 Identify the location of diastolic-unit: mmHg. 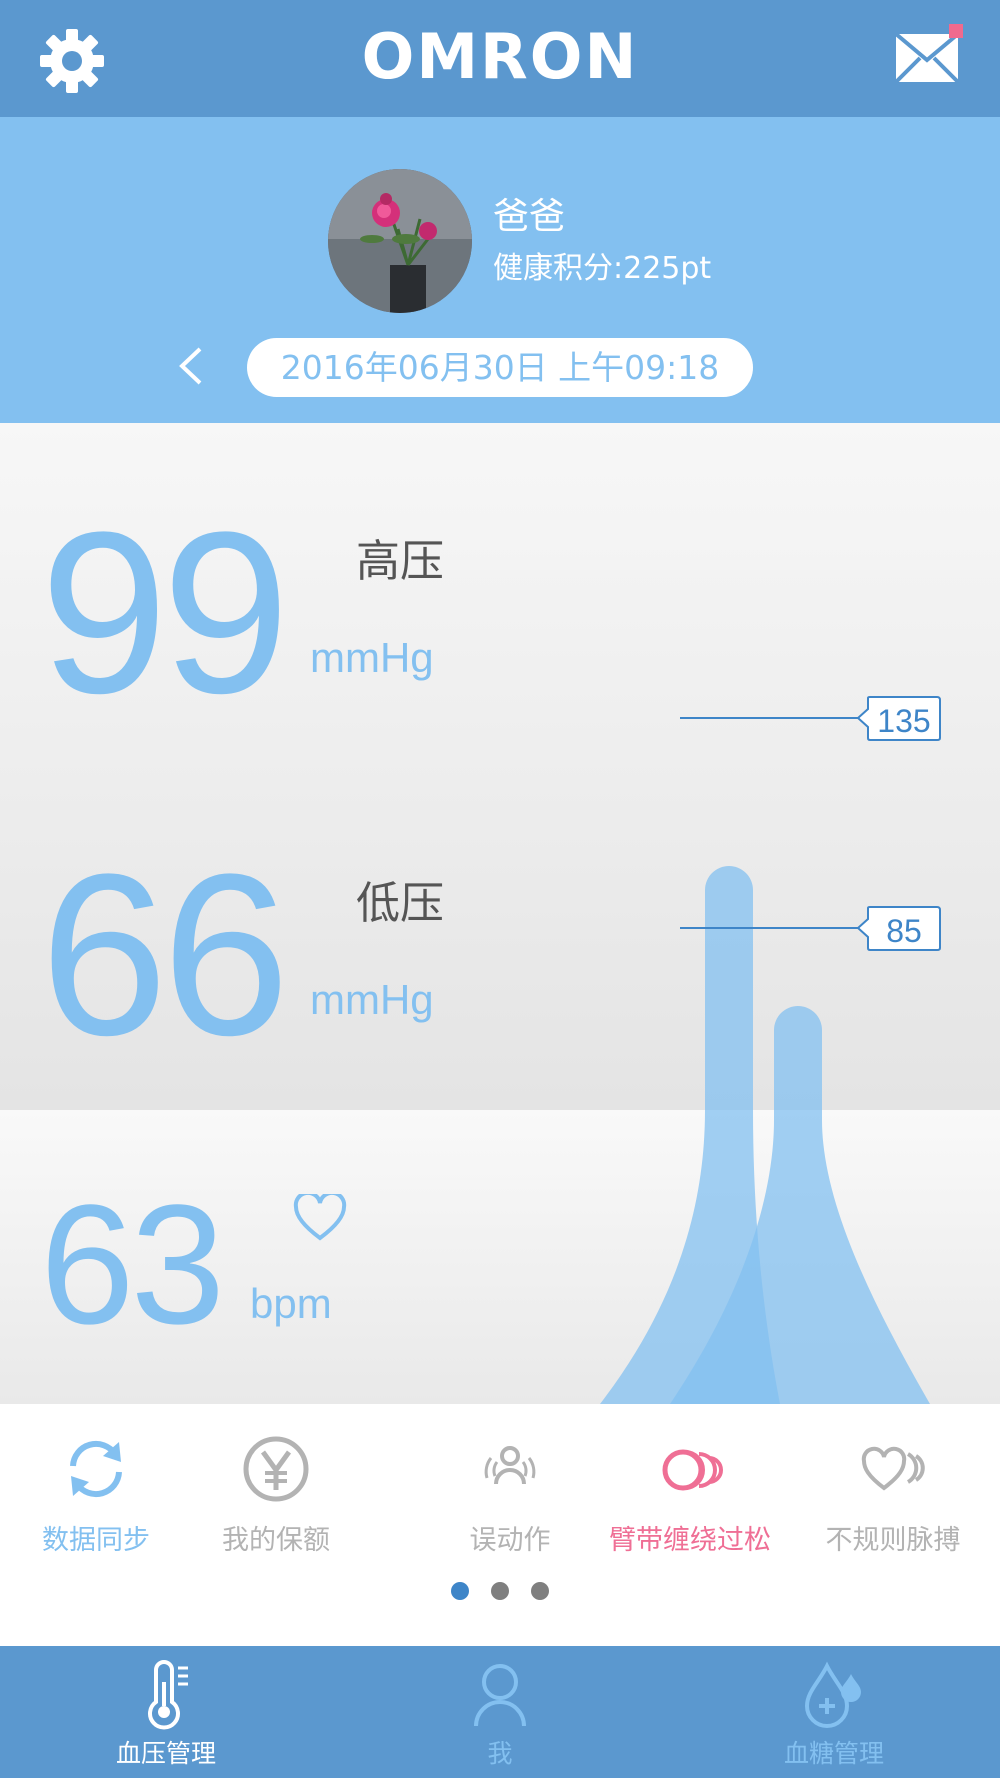
(372, 999).